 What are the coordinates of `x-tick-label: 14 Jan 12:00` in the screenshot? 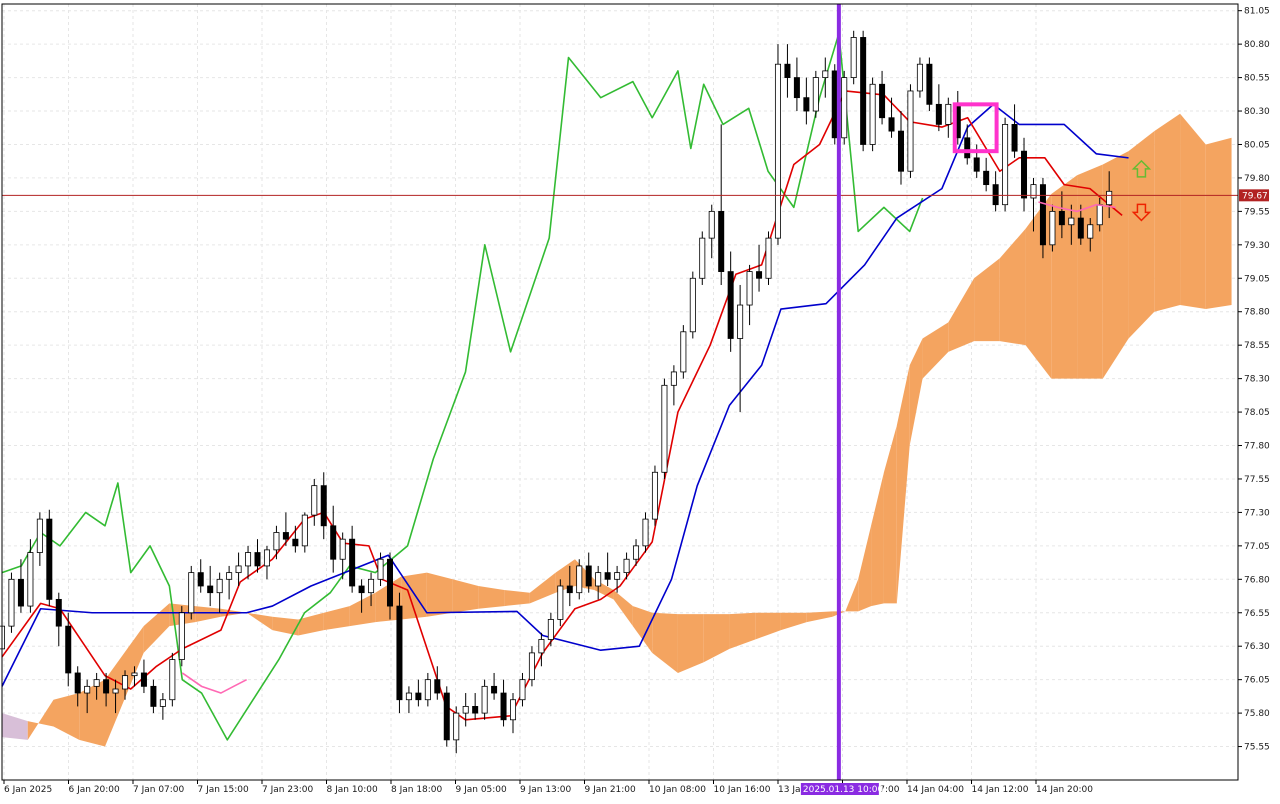 It's located at (1000, 790).